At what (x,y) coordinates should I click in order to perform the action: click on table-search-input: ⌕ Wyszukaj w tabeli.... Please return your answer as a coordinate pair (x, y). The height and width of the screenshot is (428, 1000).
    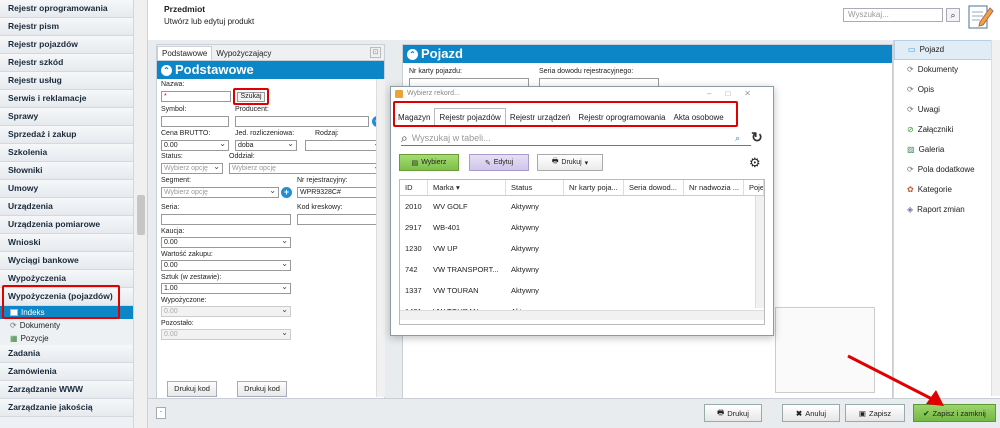
    Looking at the image, I should click on (576, 138).